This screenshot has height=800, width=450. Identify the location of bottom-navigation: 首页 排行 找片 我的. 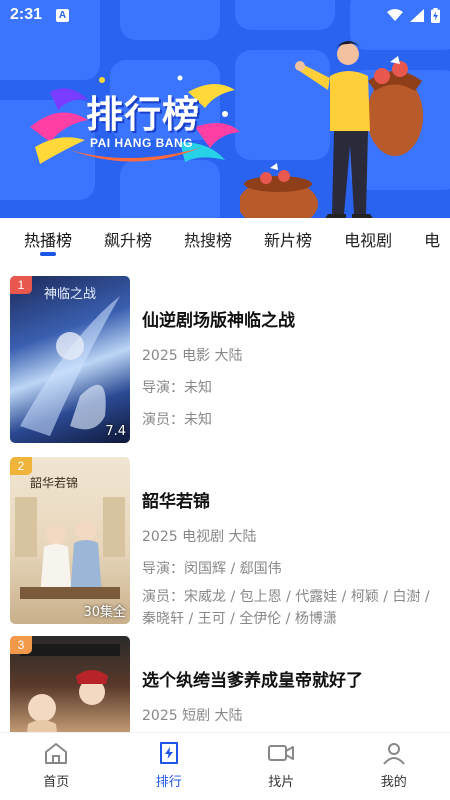
(225, 766).